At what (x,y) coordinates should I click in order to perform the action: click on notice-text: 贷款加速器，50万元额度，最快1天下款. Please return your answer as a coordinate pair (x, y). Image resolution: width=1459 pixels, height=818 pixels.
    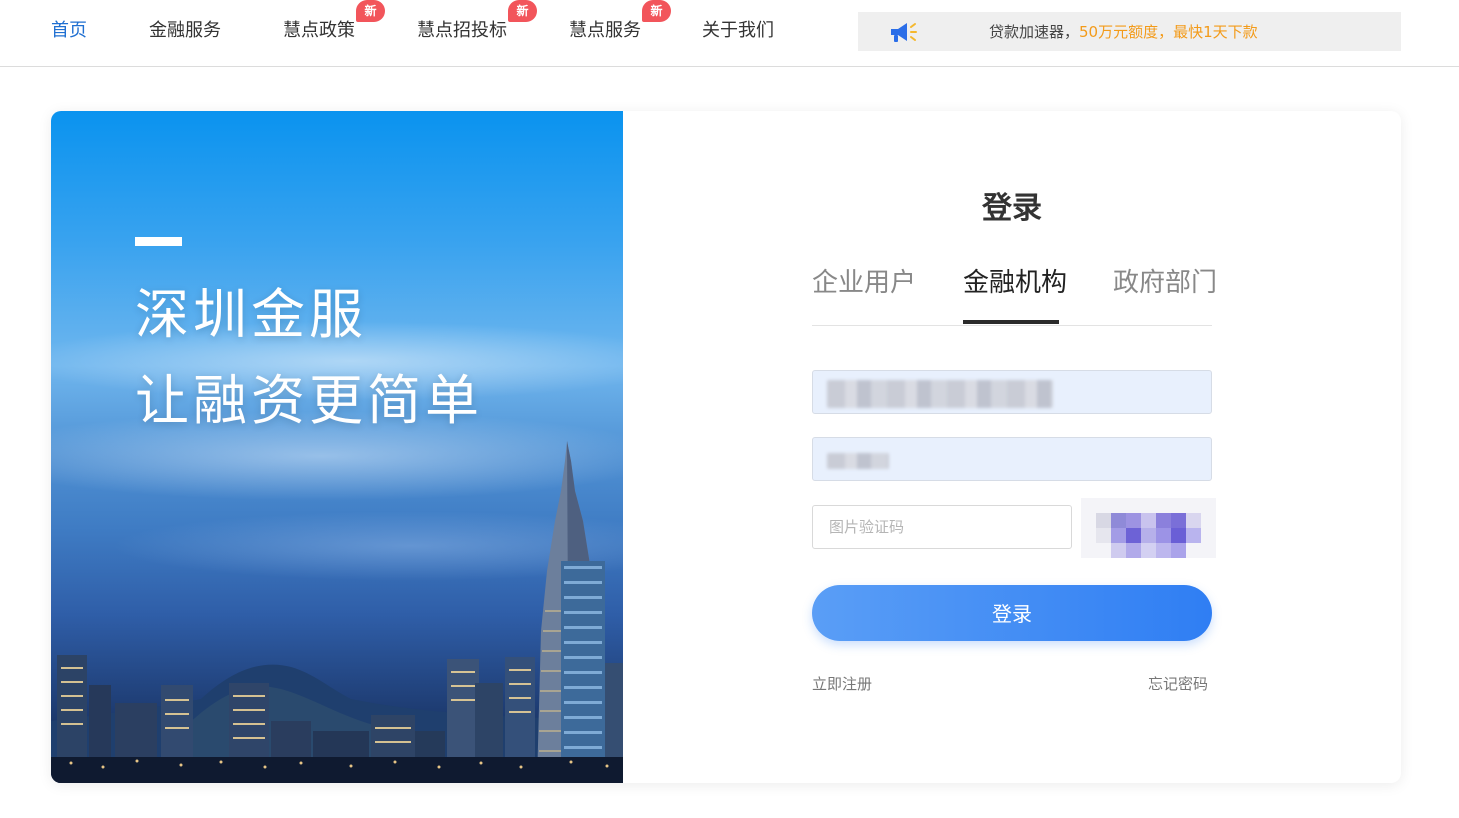
    Looking at the image, I should click on (1123, 32).